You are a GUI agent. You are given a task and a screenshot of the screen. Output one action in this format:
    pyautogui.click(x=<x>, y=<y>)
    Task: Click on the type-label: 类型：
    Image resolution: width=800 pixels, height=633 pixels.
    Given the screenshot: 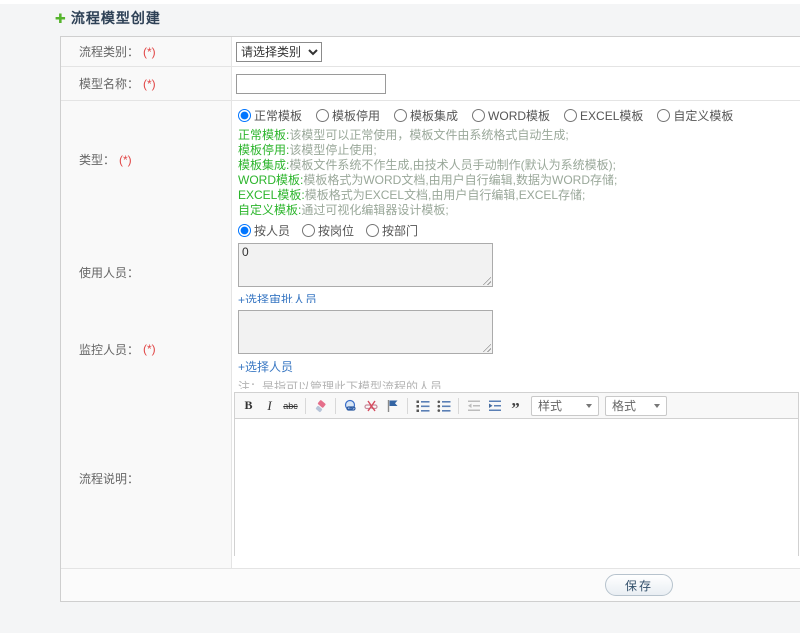 What is the action you would take?
    pyautogui.click(x=97, y=160)
    